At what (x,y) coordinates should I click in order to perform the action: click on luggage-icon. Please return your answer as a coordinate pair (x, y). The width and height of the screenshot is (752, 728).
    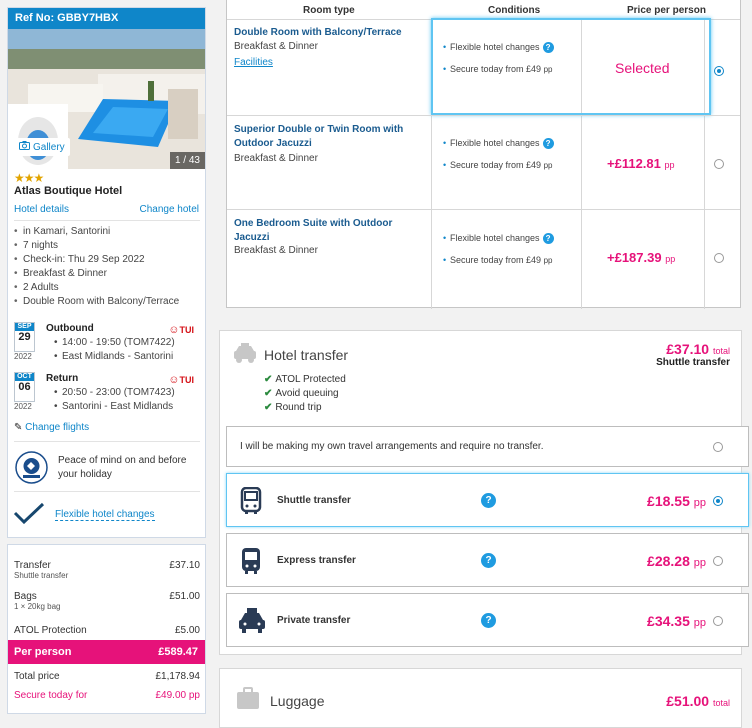
    Looking at the image, I should click on (248, 699).